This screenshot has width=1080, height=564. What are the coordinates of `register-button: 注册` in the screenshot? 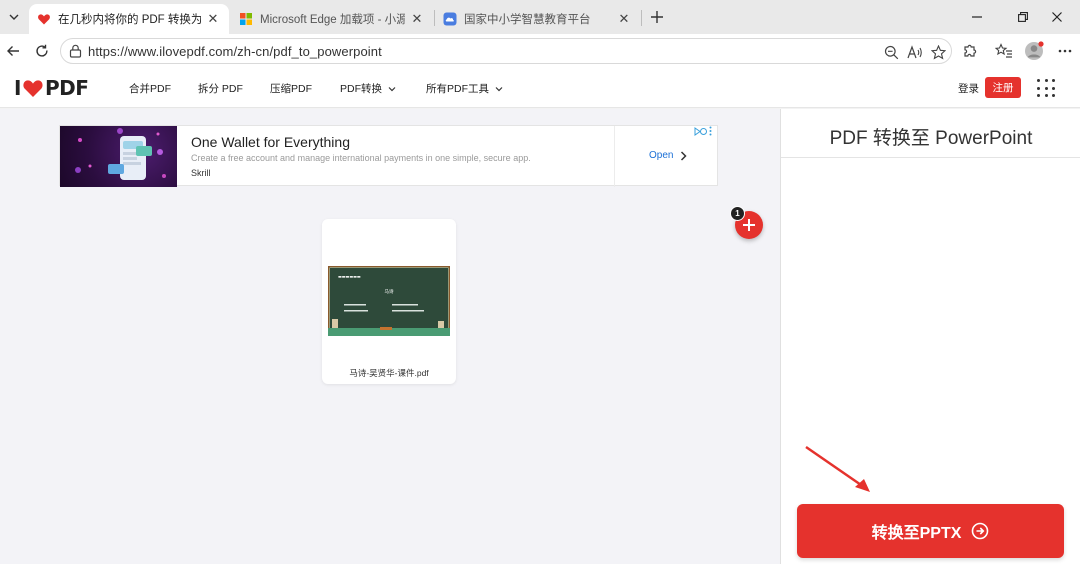 It's located at (1003, 87).